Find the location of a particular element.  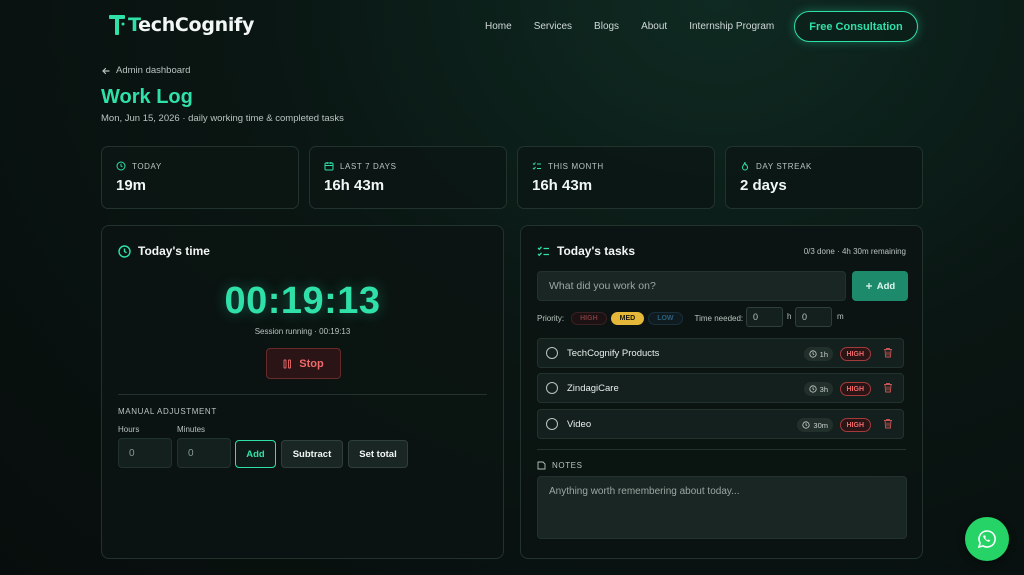

notes-label: NOTES is located at coordinates (560, 465).